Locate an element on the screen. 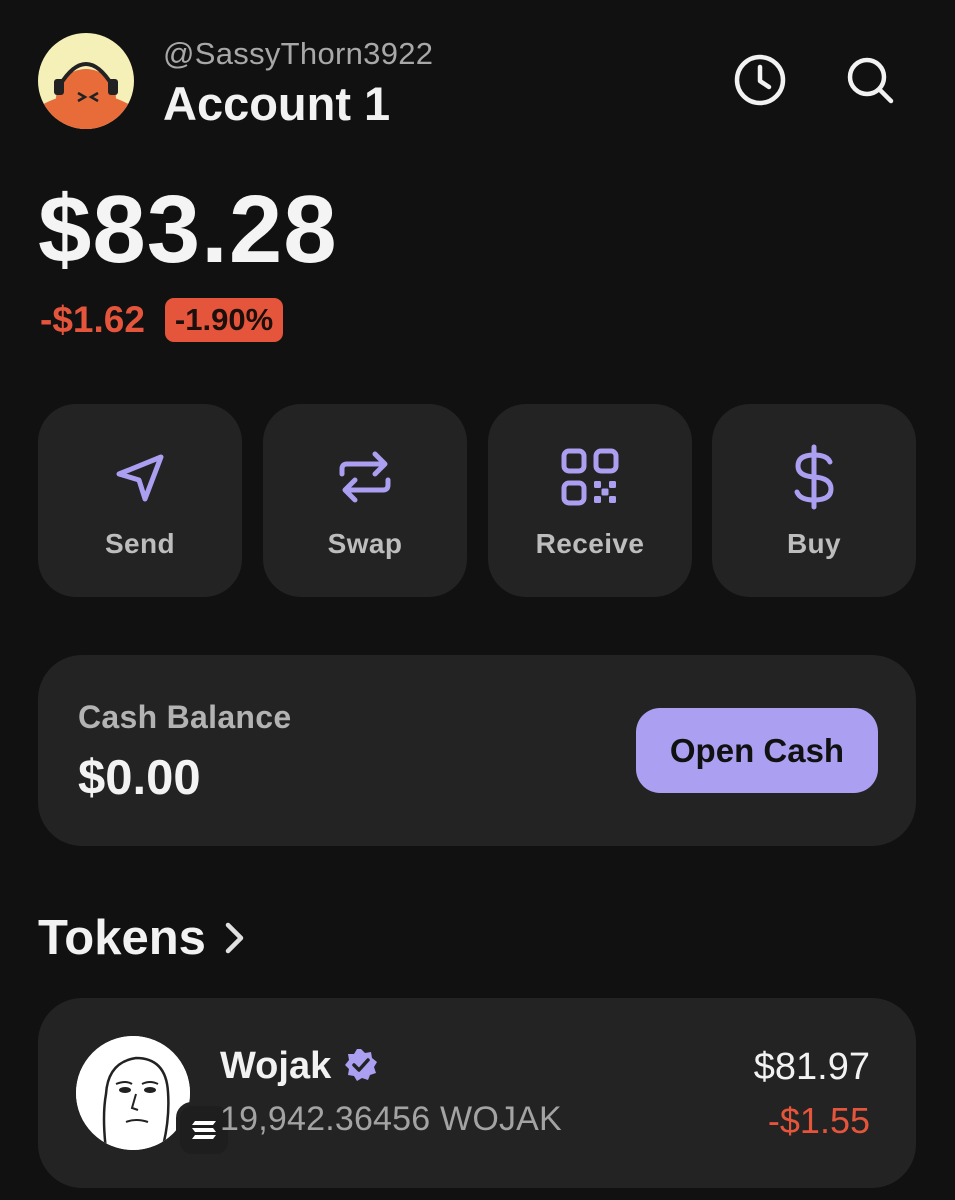 This screenshot has height=1200, width=955. buy-button: Buy is located at coordinates (814, 500).